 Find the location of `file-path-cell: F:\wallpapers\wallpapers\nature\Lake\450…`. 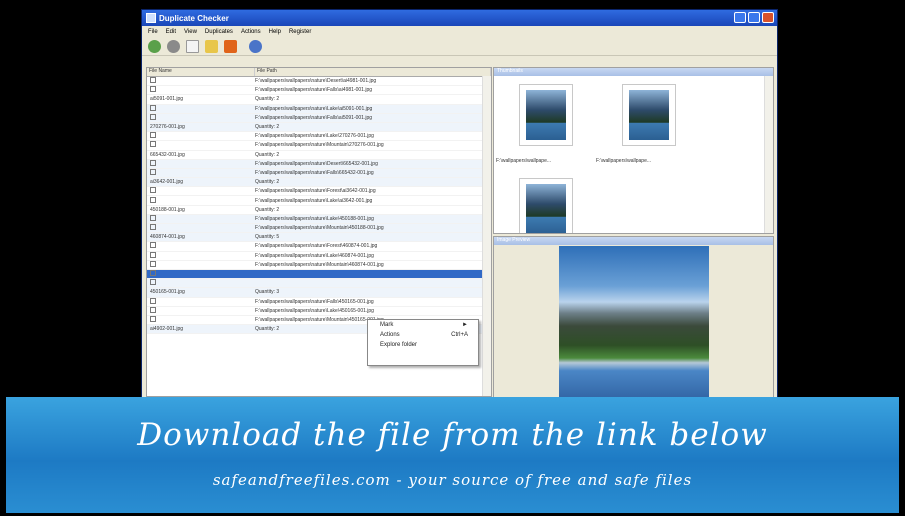

file-path-cell: F:\wallpapers\wallpapers\nature\Lake\450… is located at coordinates (314, 218).